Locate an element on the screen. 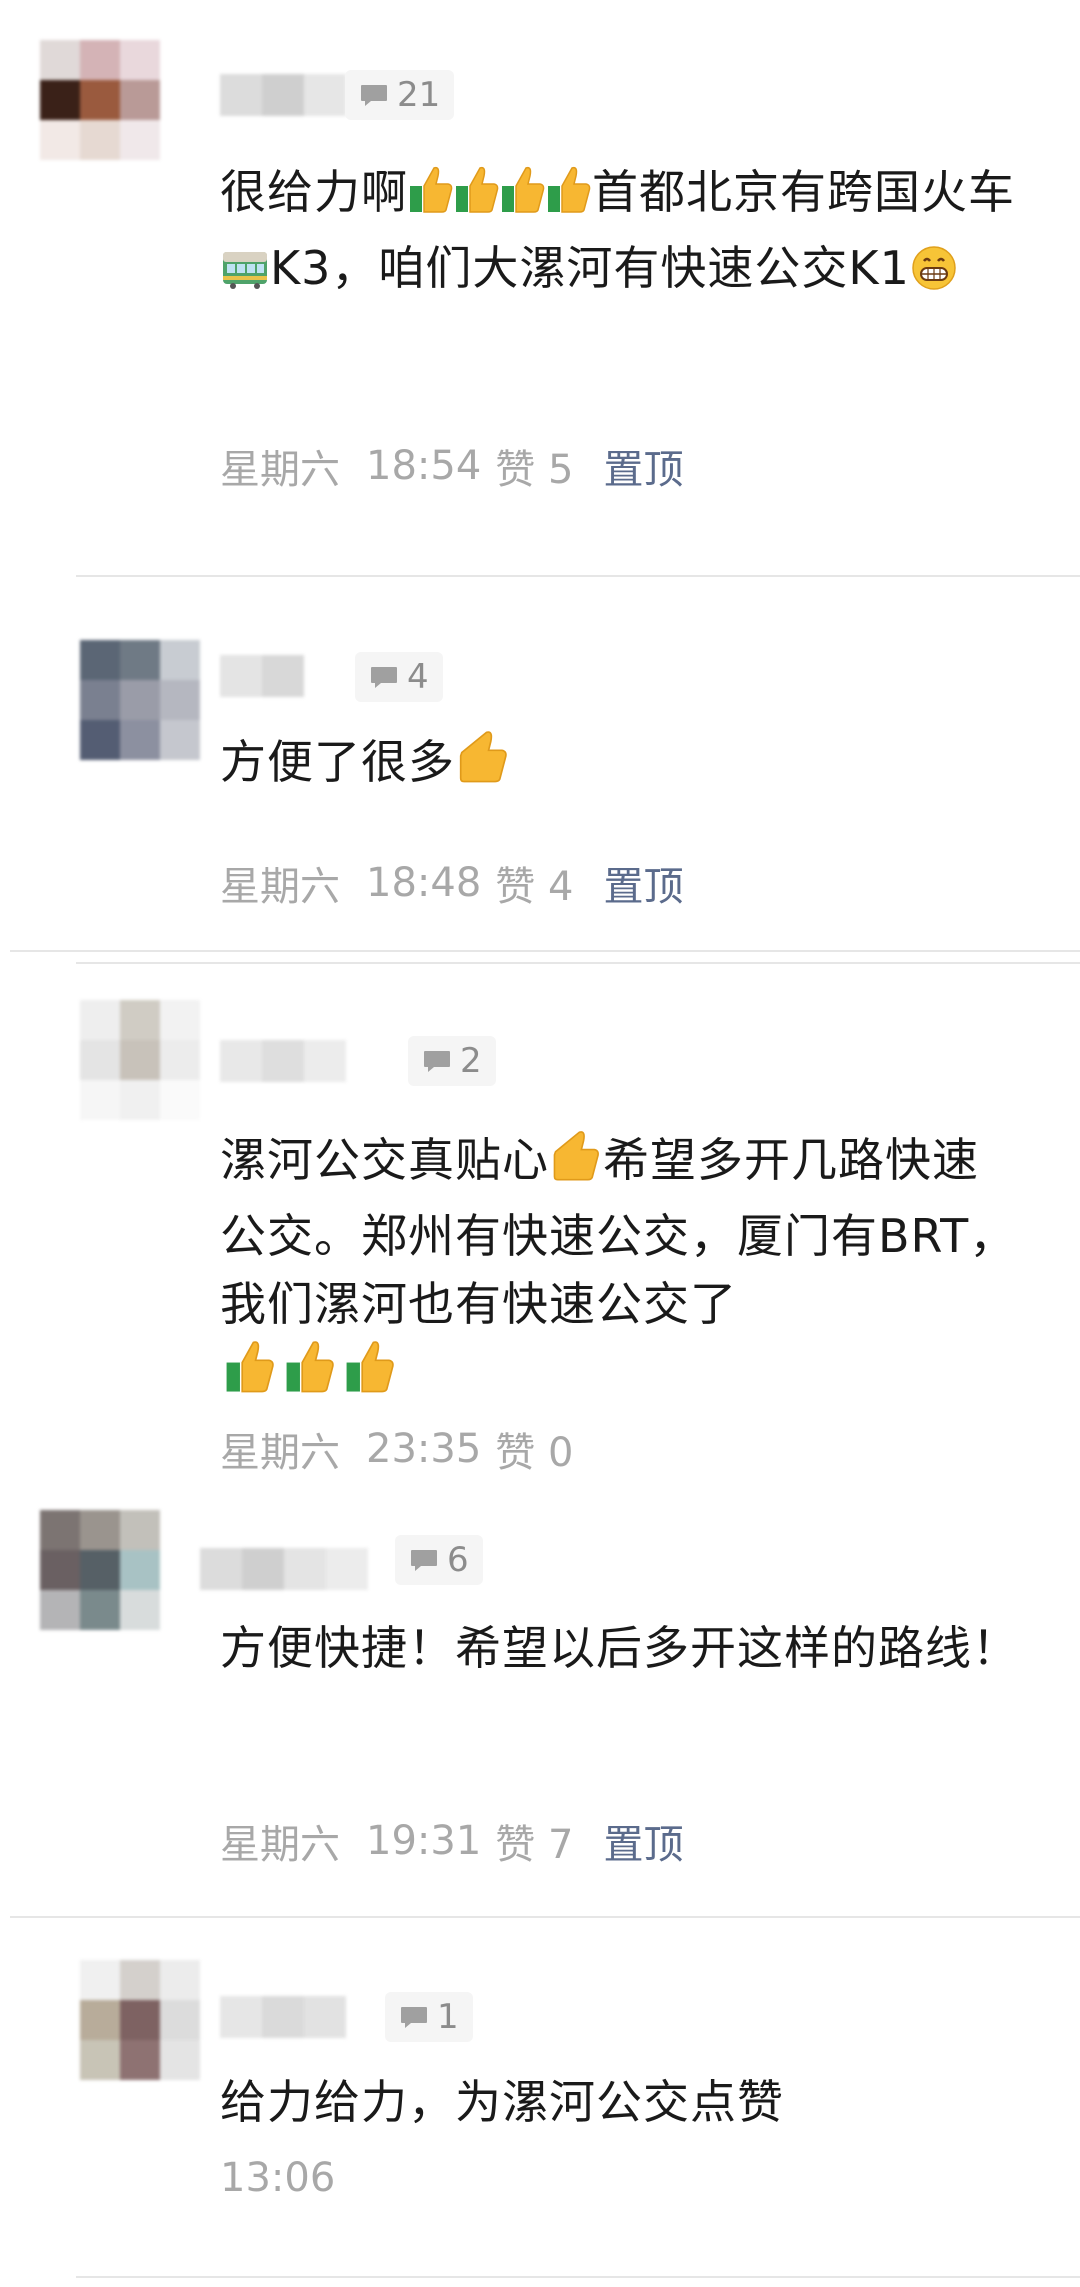  reply-count-badge: 2 is located at coordinates (452, 1061).